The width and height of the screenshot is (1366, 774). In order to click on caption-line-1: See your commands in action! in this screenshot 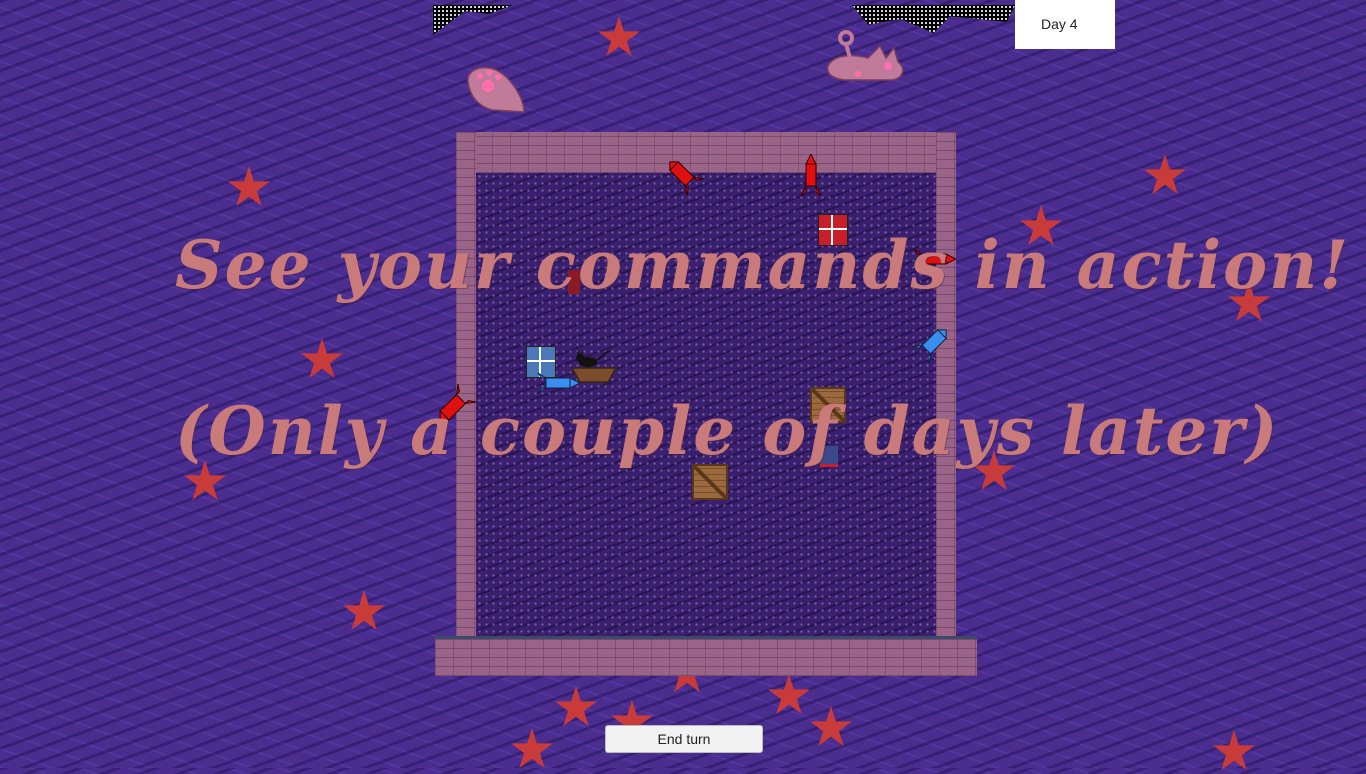, I will do `click(763, 265)`.